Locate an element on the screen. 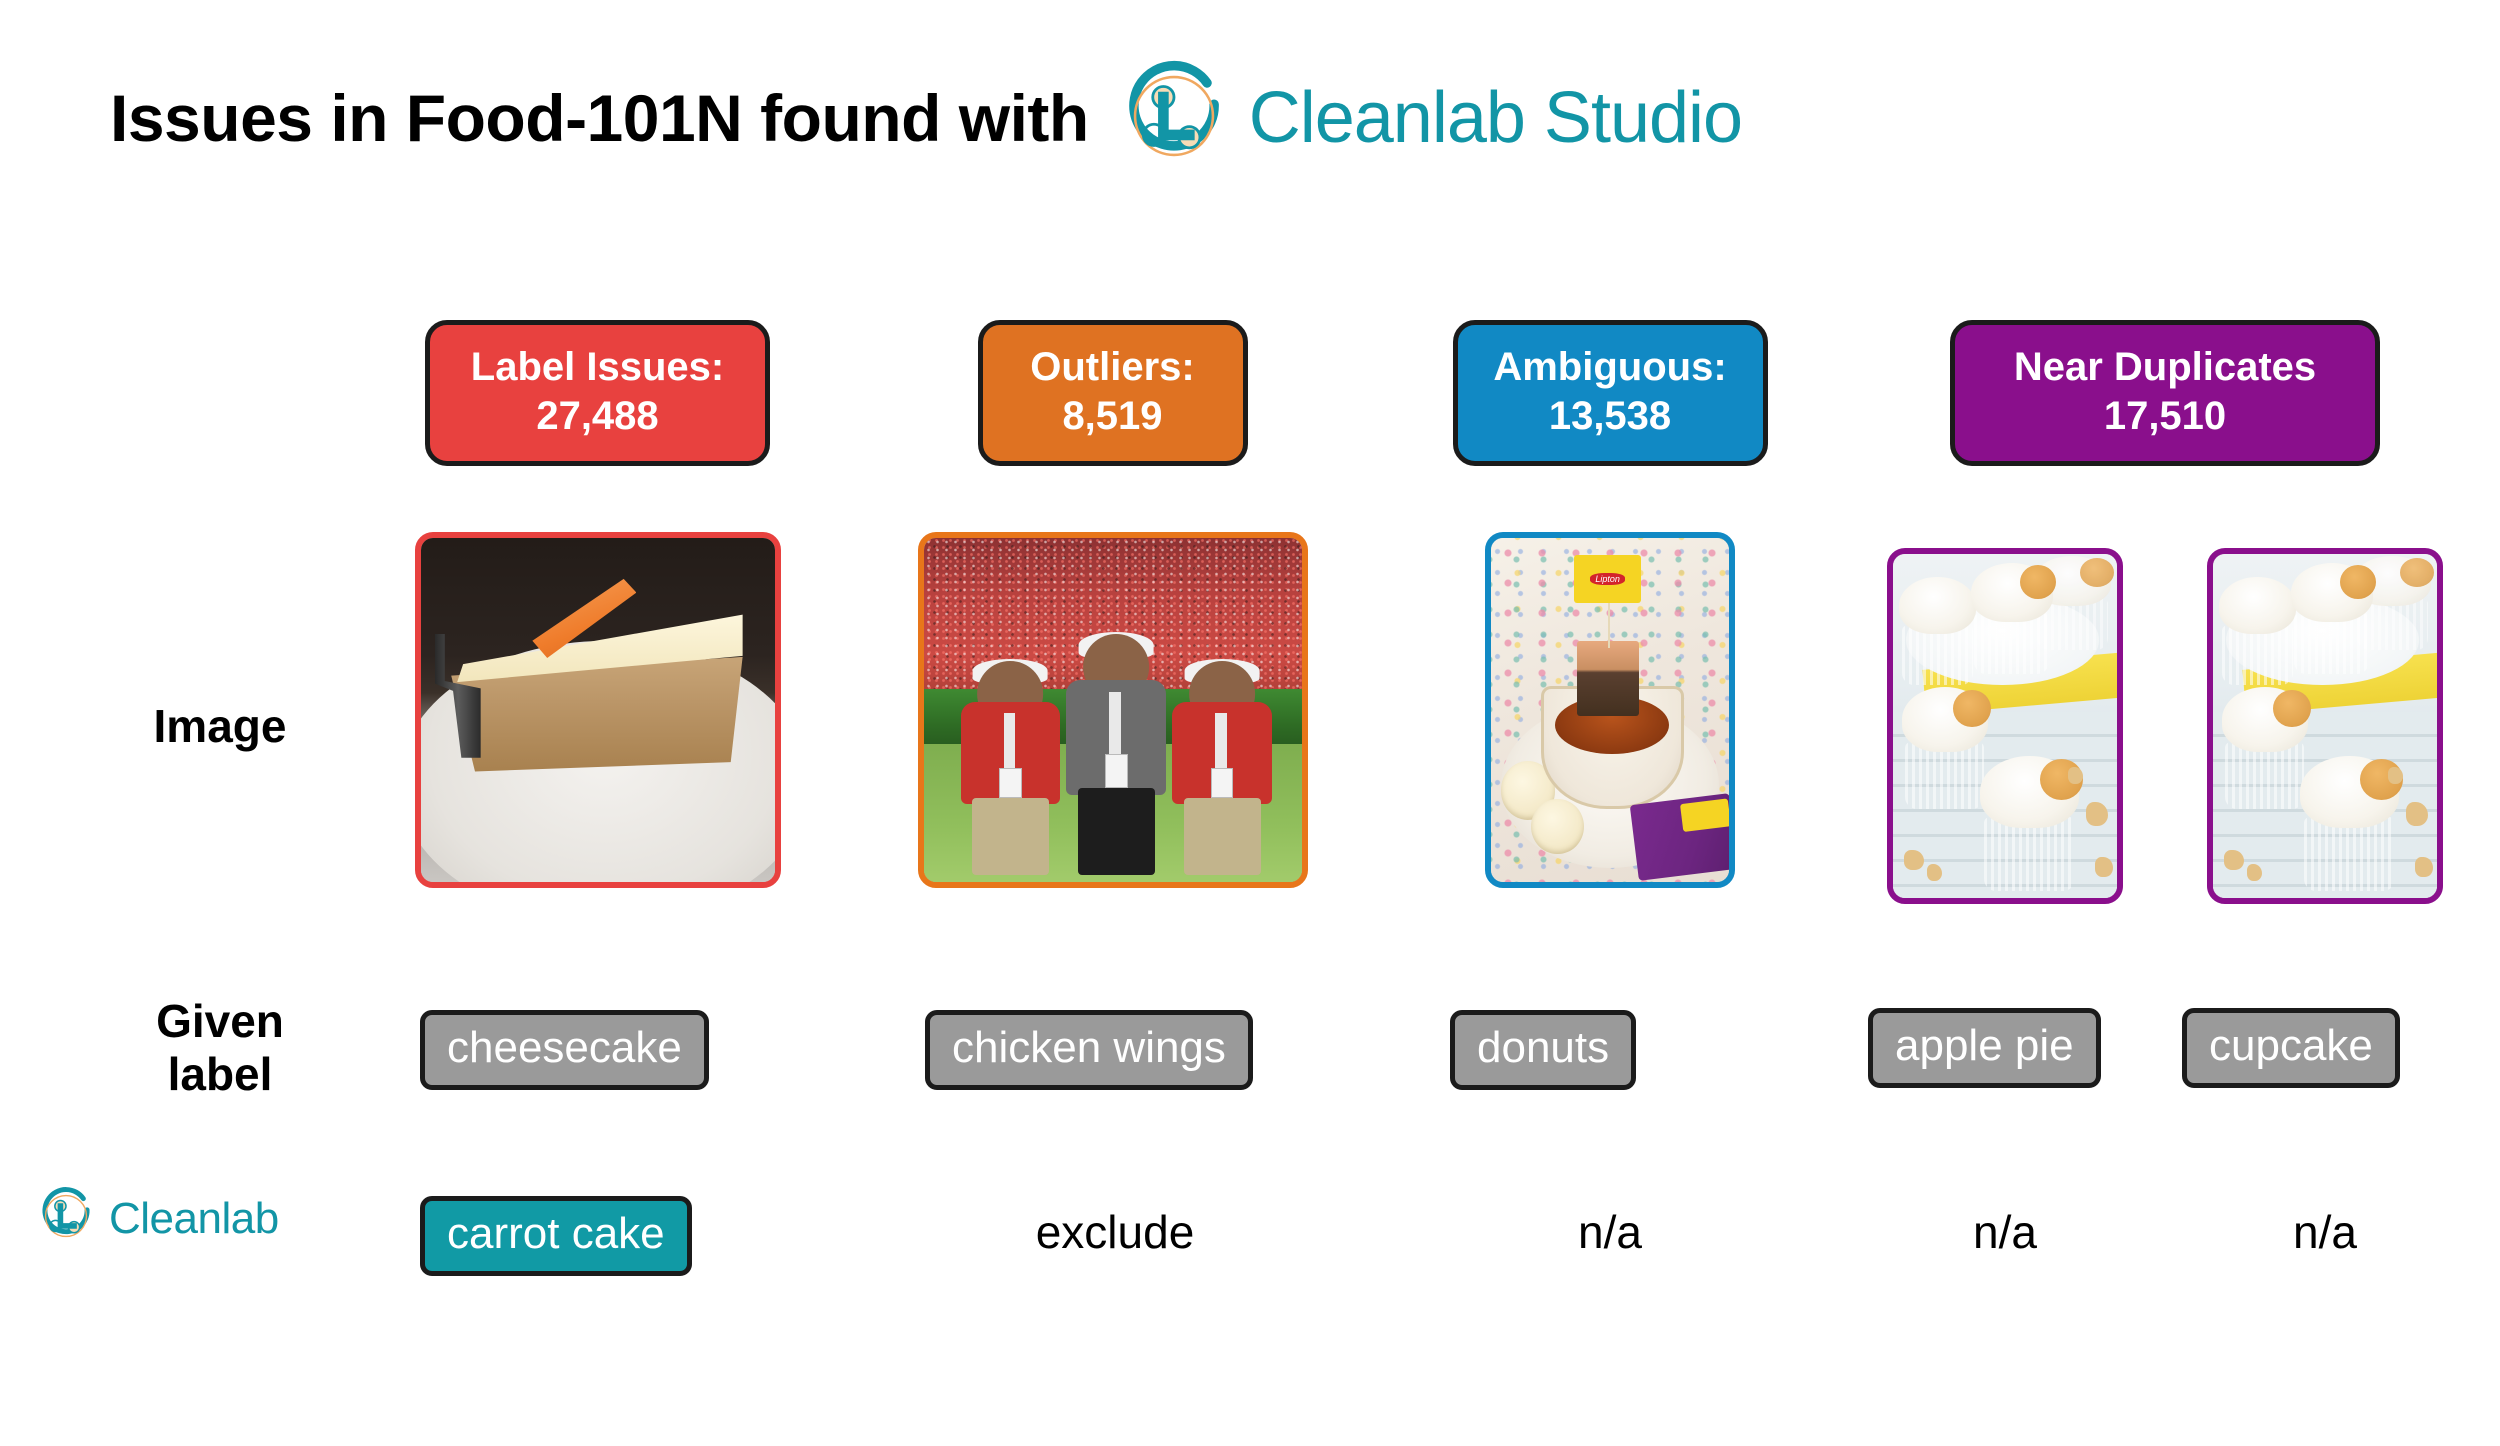 The width and height of the screenshot is (2500, 1446). brand-wordmark: Cleanlab Studio is located at coordinates (1495, 118).